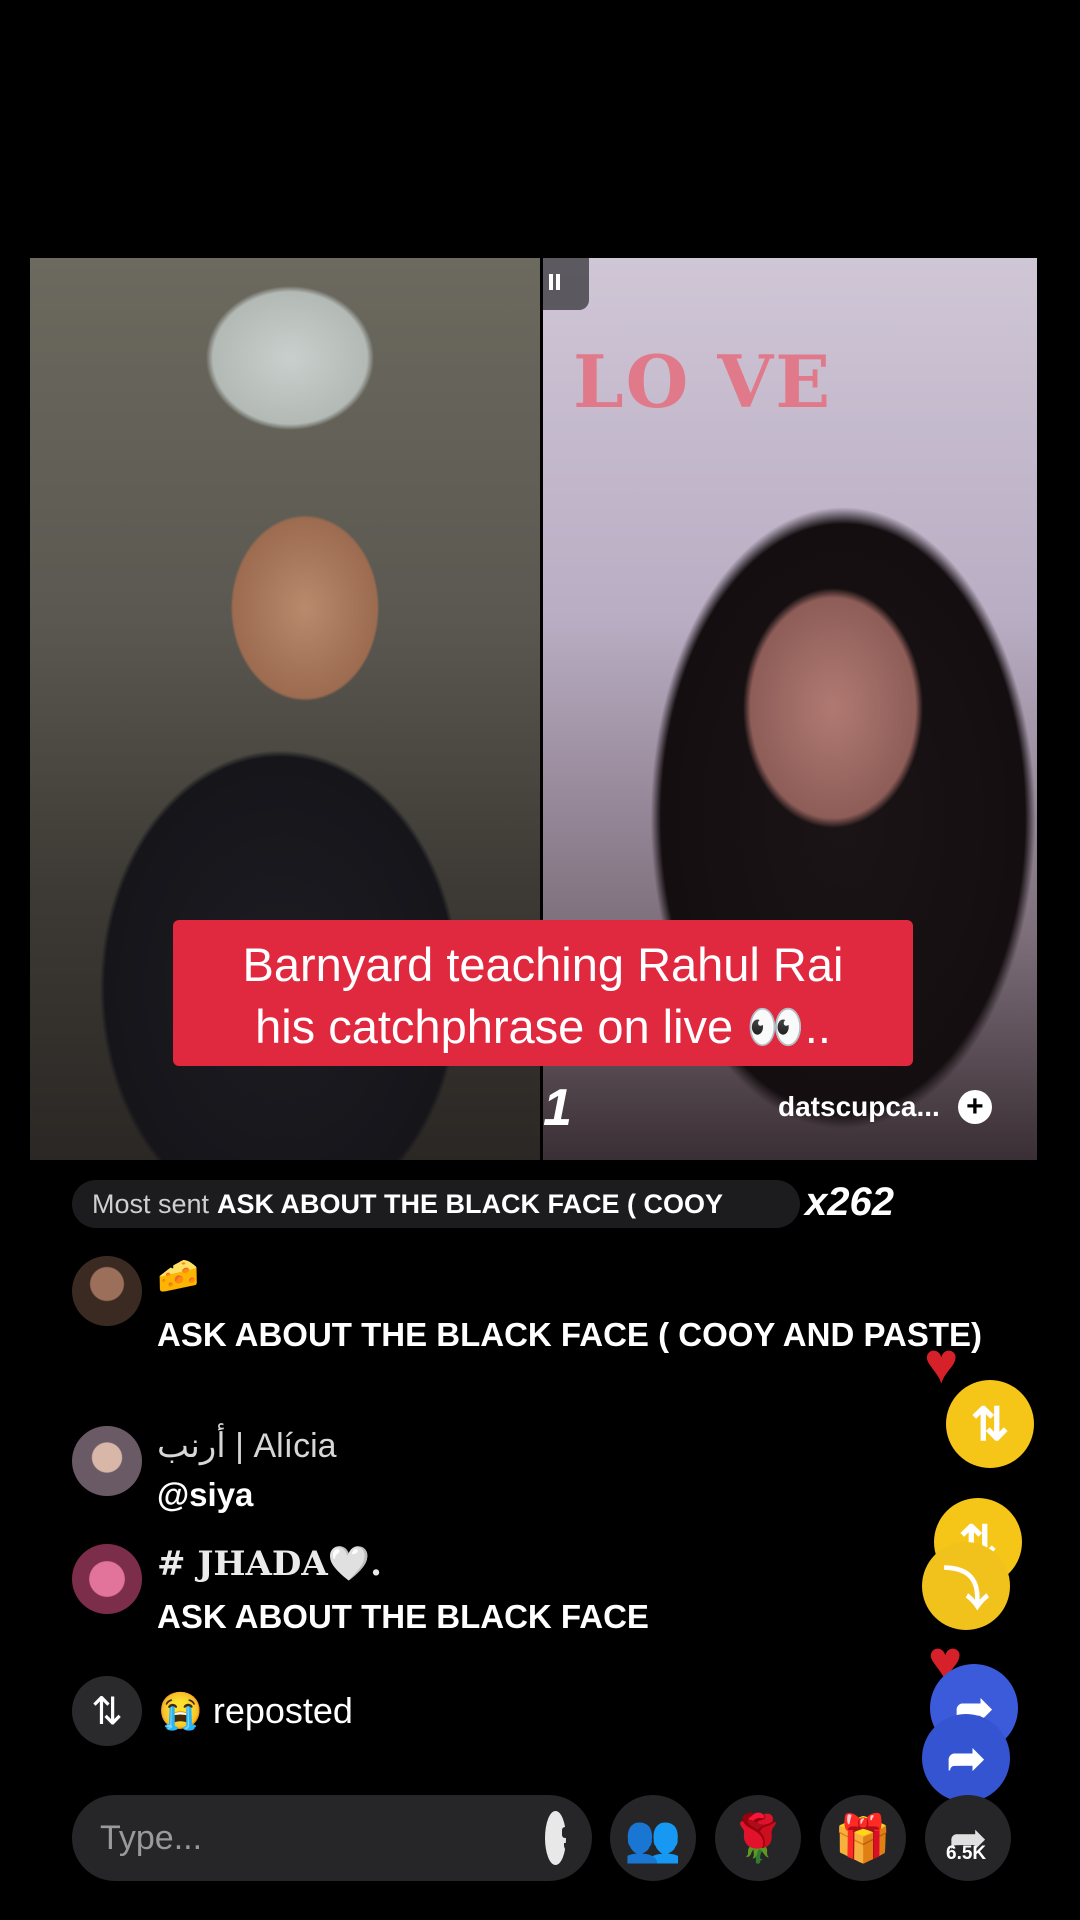 This screenshot has width=1080, height=1920. What do you see at coordinates (269, 1564) in the screenshot?
I see `comment-username: # JHADA🤍.` at bounding box center [269, 1564].